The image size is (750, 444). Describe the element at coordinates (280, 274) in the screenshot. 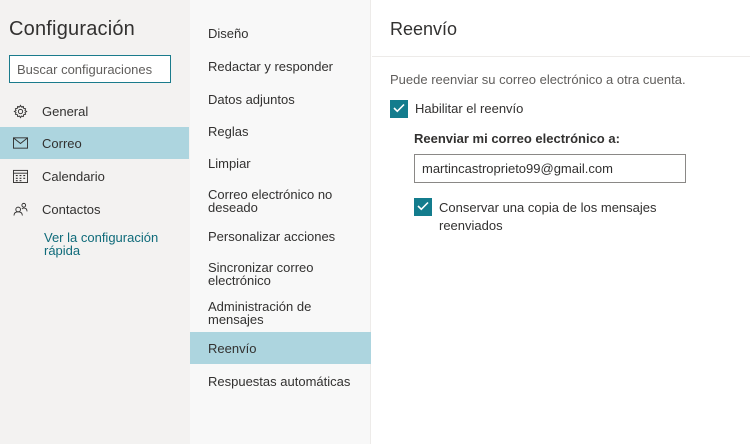

I see `category-sync-email: Sincronizar correo electrónico` at that location.